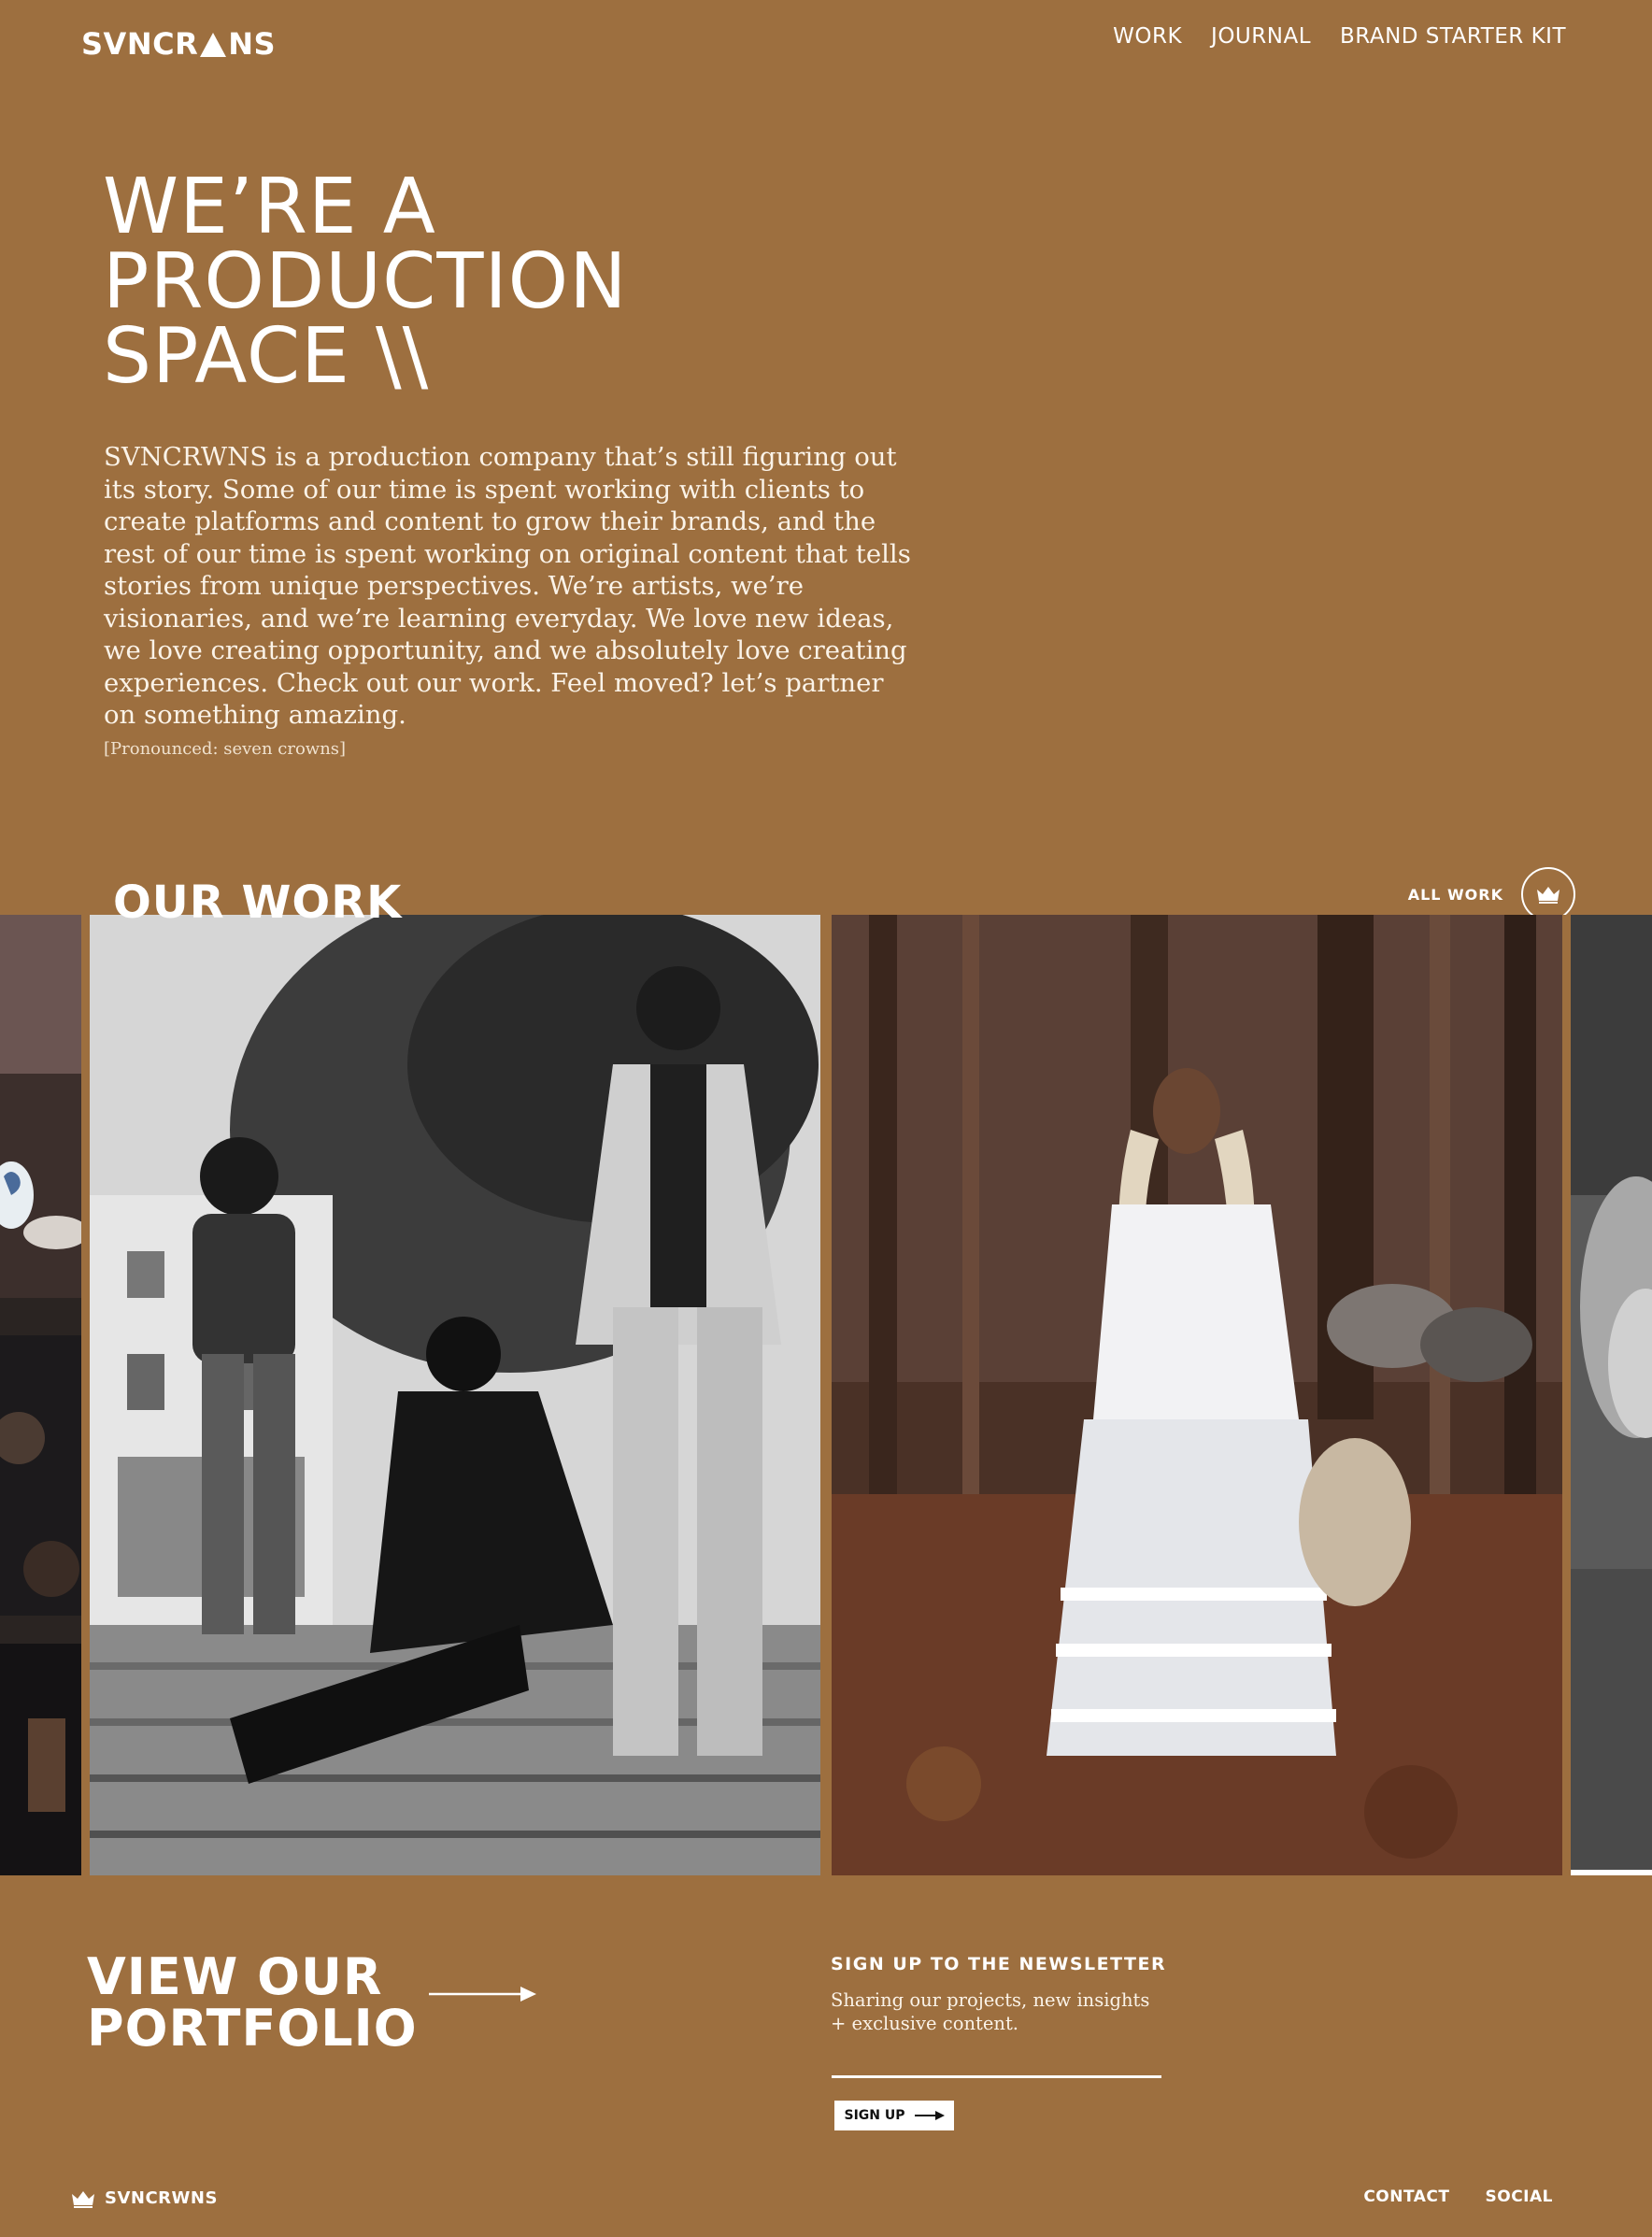 The width and height of the screenshot is (1652, 2237). Describe the element at coordinates (267, 356) in the screenshot. I see `hero-title-line: SPACE \\` at that location.